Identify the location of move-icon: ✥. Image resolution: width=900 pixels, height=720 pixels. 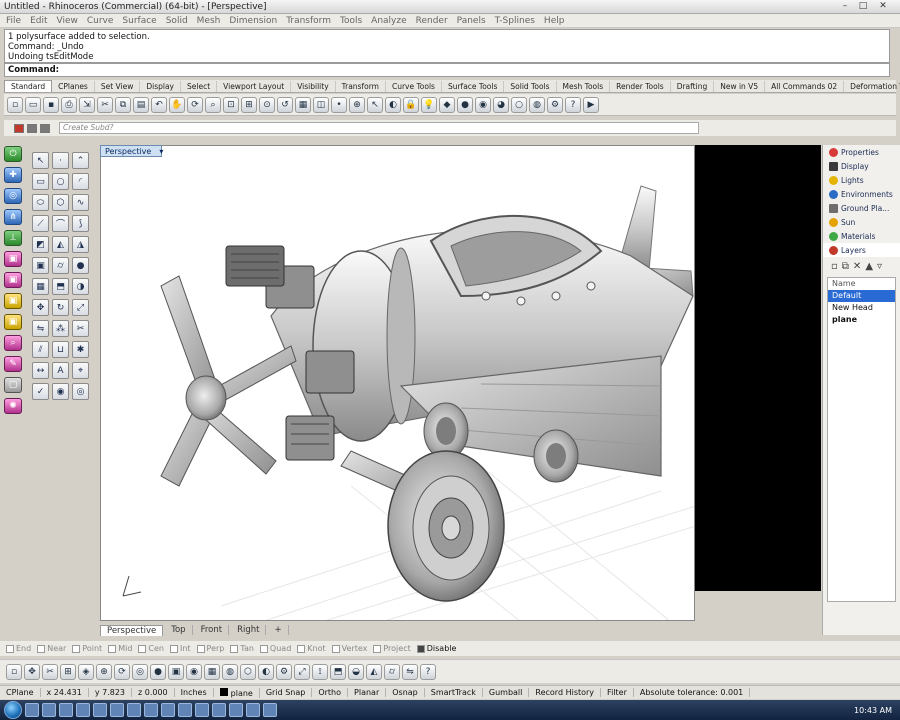
(40, 307).